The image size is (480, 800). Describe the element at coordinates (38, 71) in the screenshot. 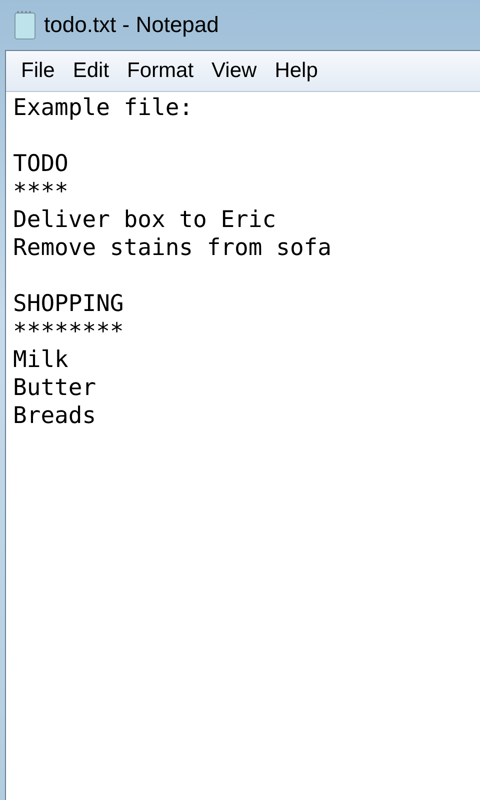

I see `menu-item: File` at that location.